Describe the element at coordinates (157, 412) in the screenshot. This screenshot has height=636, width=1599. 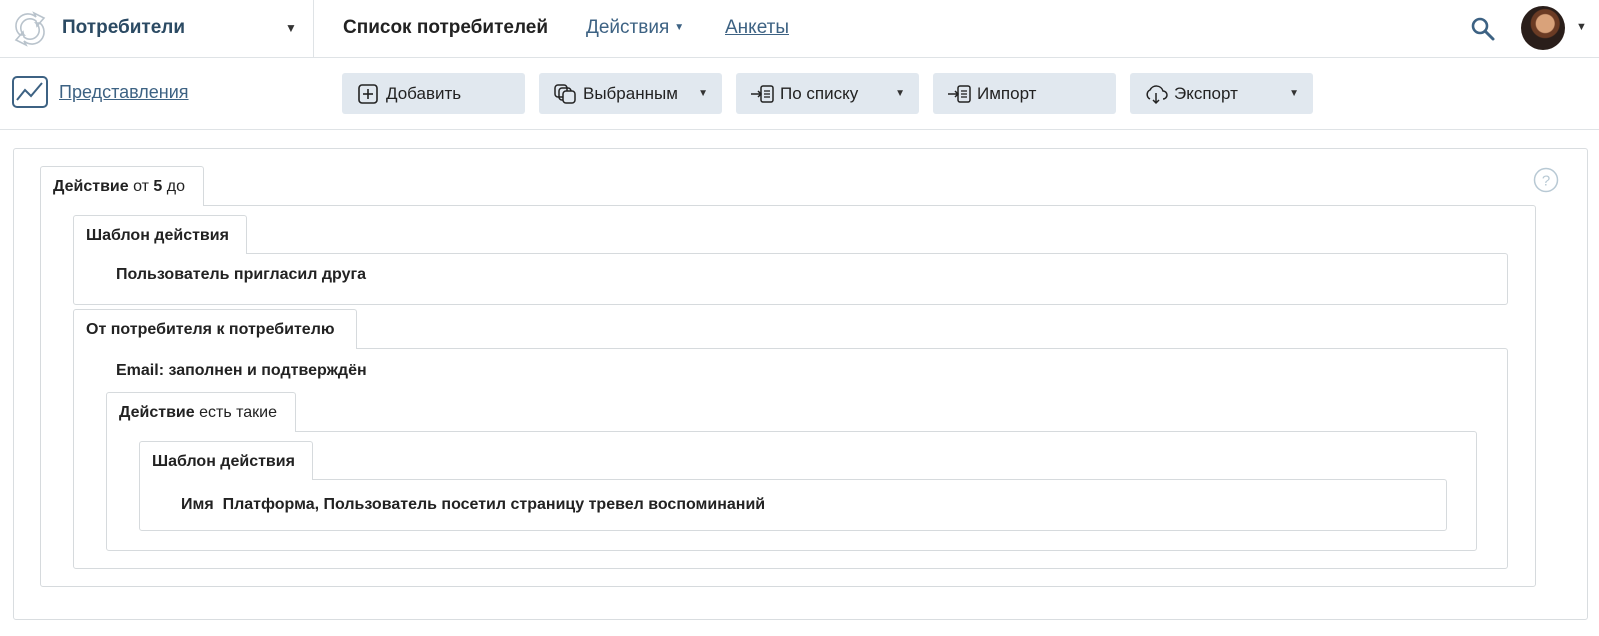
I see `inner-action-tab-title: Действие` at that location.